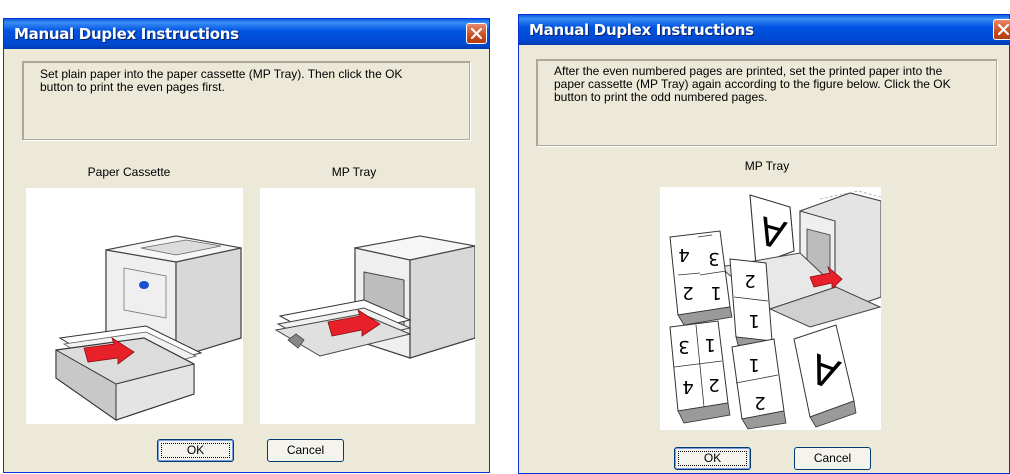  I want to click on left-titlebar: Manual Duplex Instructions, so click(246, 34).